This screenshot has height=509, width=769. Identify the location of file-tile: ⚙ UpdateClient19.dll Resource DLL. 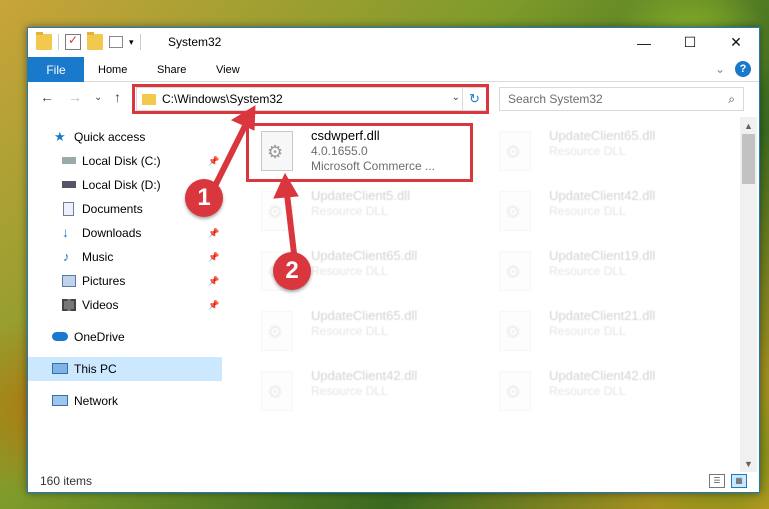
(598, 271).